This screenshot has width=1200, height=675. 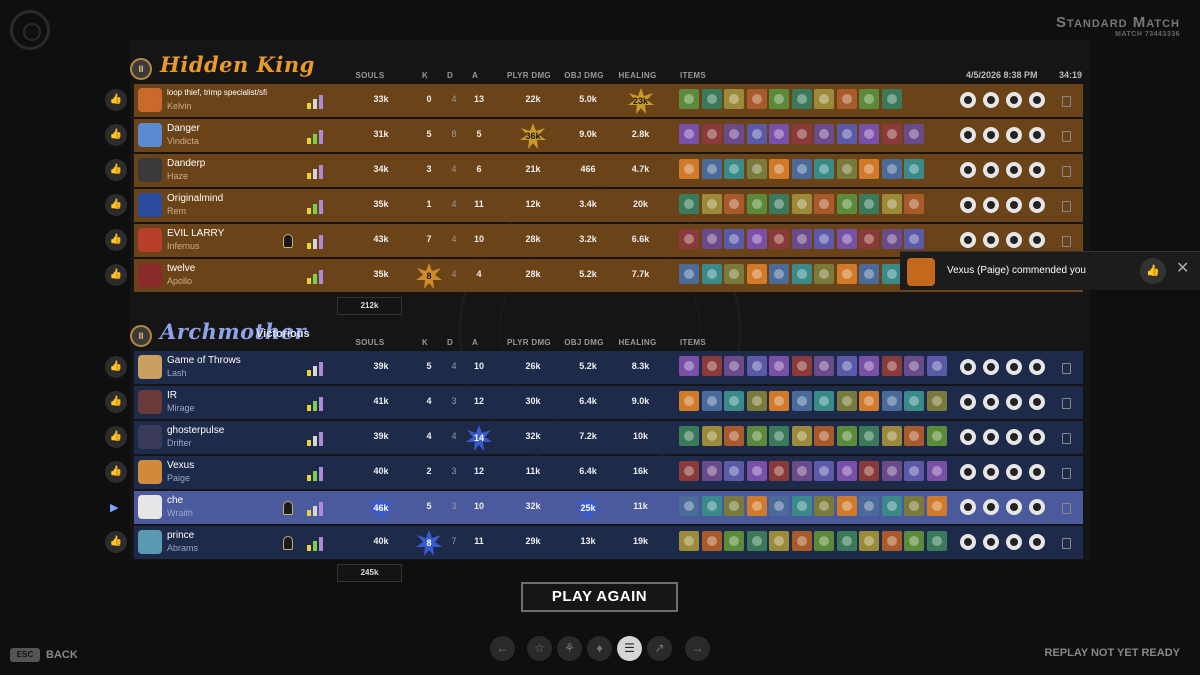 What do you see at coordinates (594, 135) in the screenshot?
I see `player-row: 👍 Danger Vindicta 31k 5 8 5 36k 9.0k 2.8k` at bounding box center [594, 135].